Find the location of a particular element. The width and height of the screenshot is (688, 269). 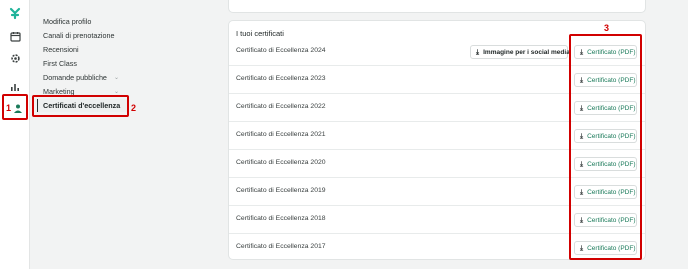

sidebar-item-modifica-profilo: Modifica profilo is located at coordinates (87, 22).